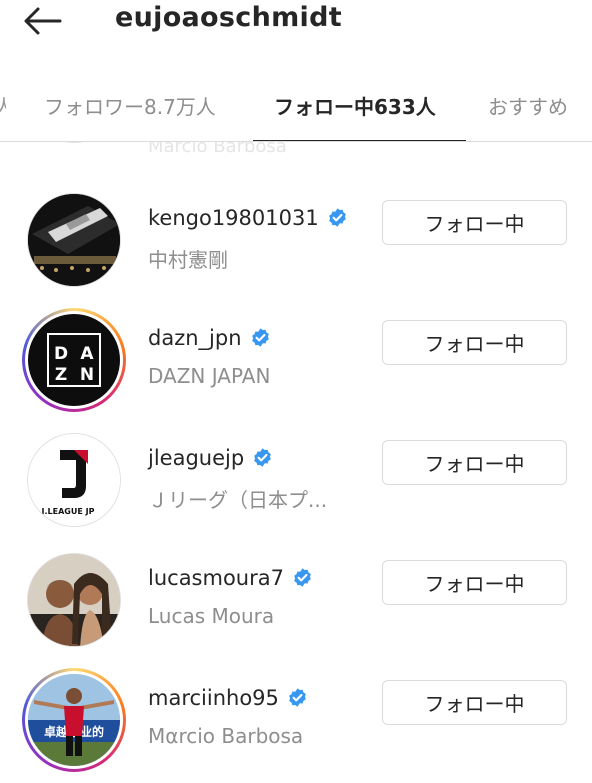  What do you see at coordinates (217, 149) in the screenshot?
I see `partial-name-text: Marcio Barbosa` at bounding box center [217, 149].